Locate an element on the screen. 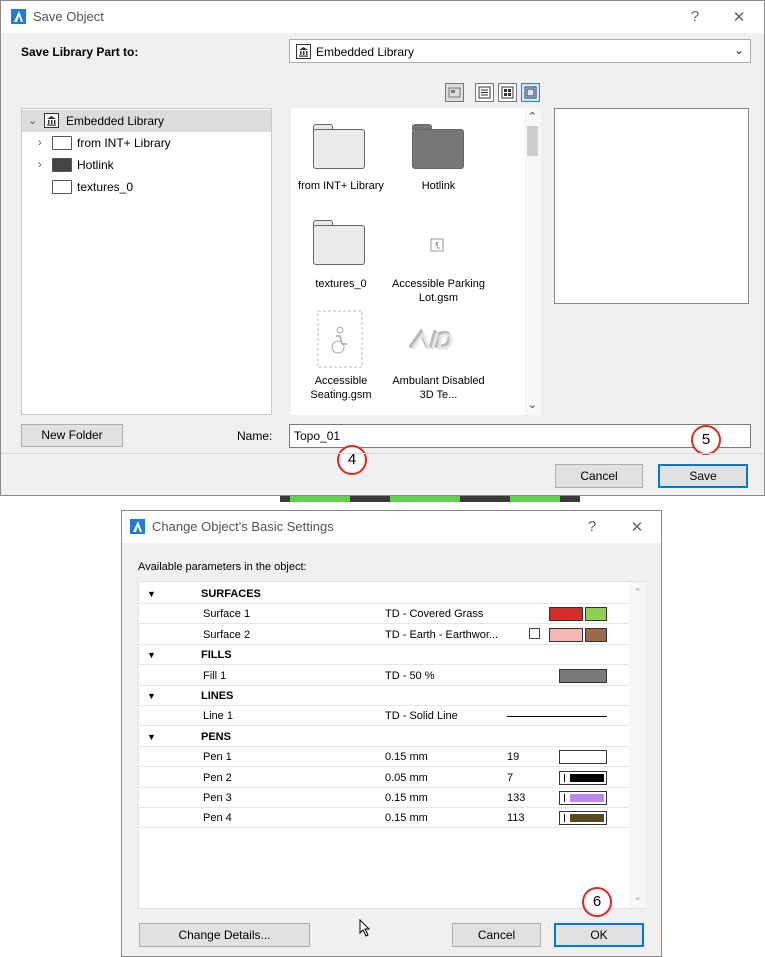 The width and height of the screenshot is (765, 957). param-name: Pen 2 is located at coordinates (217, 777).